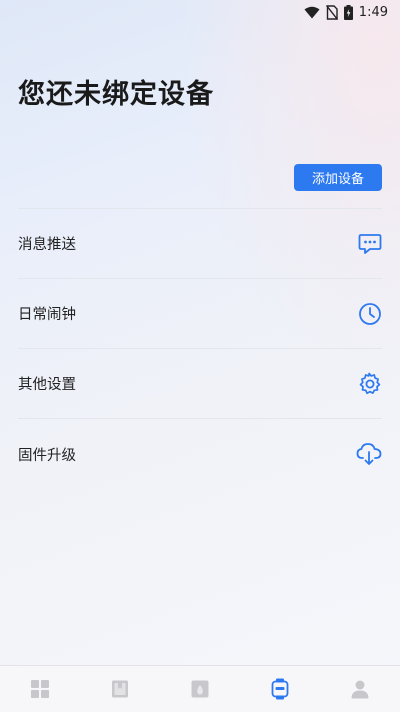 The width and height of the screenshot is (400, 712). What do you see at coordinates (47, 385) in the screenshot?
I see `menu-item-label: 其他设置` at bounding box center [47, 385].